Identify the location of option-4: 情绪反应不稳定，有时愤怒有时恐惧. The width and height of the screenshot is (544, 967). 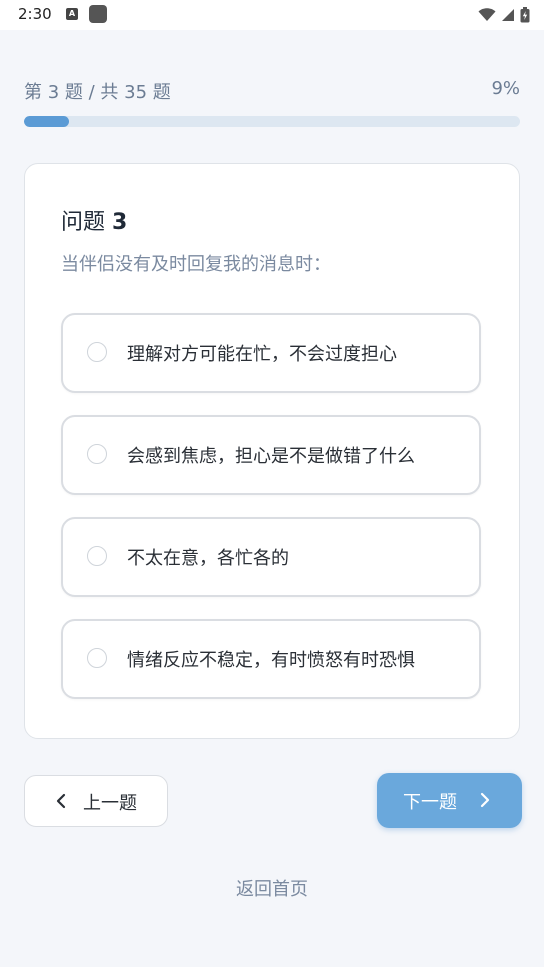
(271, 659).